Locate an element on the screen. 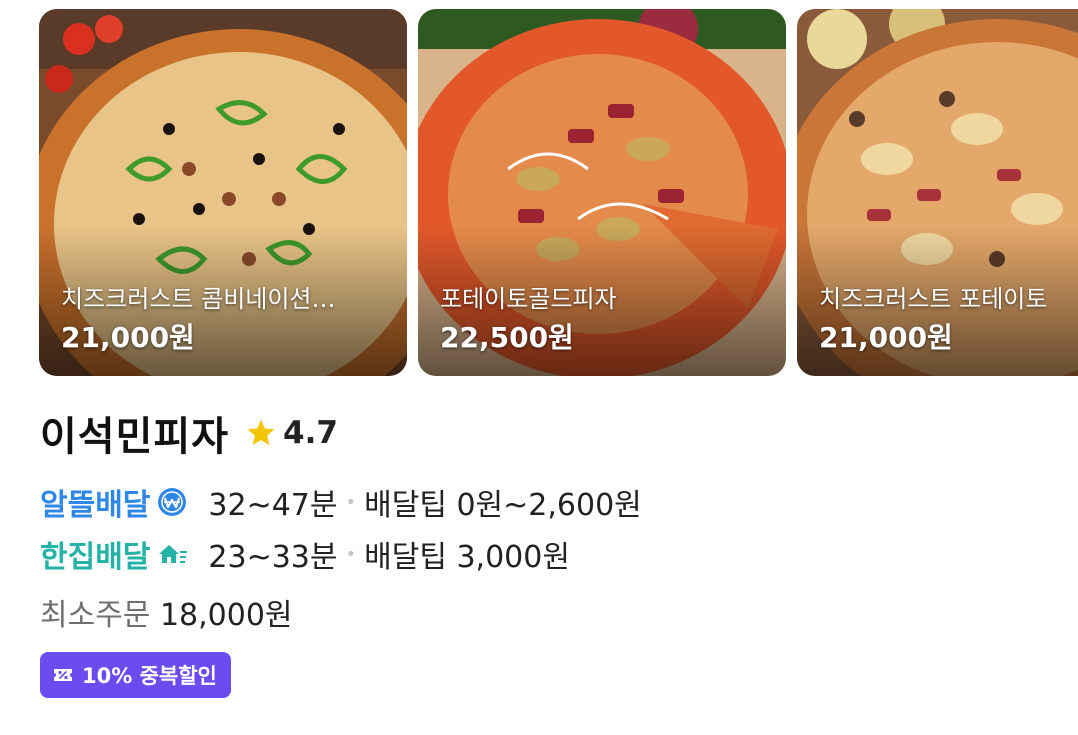 The image size is (1078, 735). discount-coupon-badge: 10% 중복할인 is located at coordinates (135, 675).